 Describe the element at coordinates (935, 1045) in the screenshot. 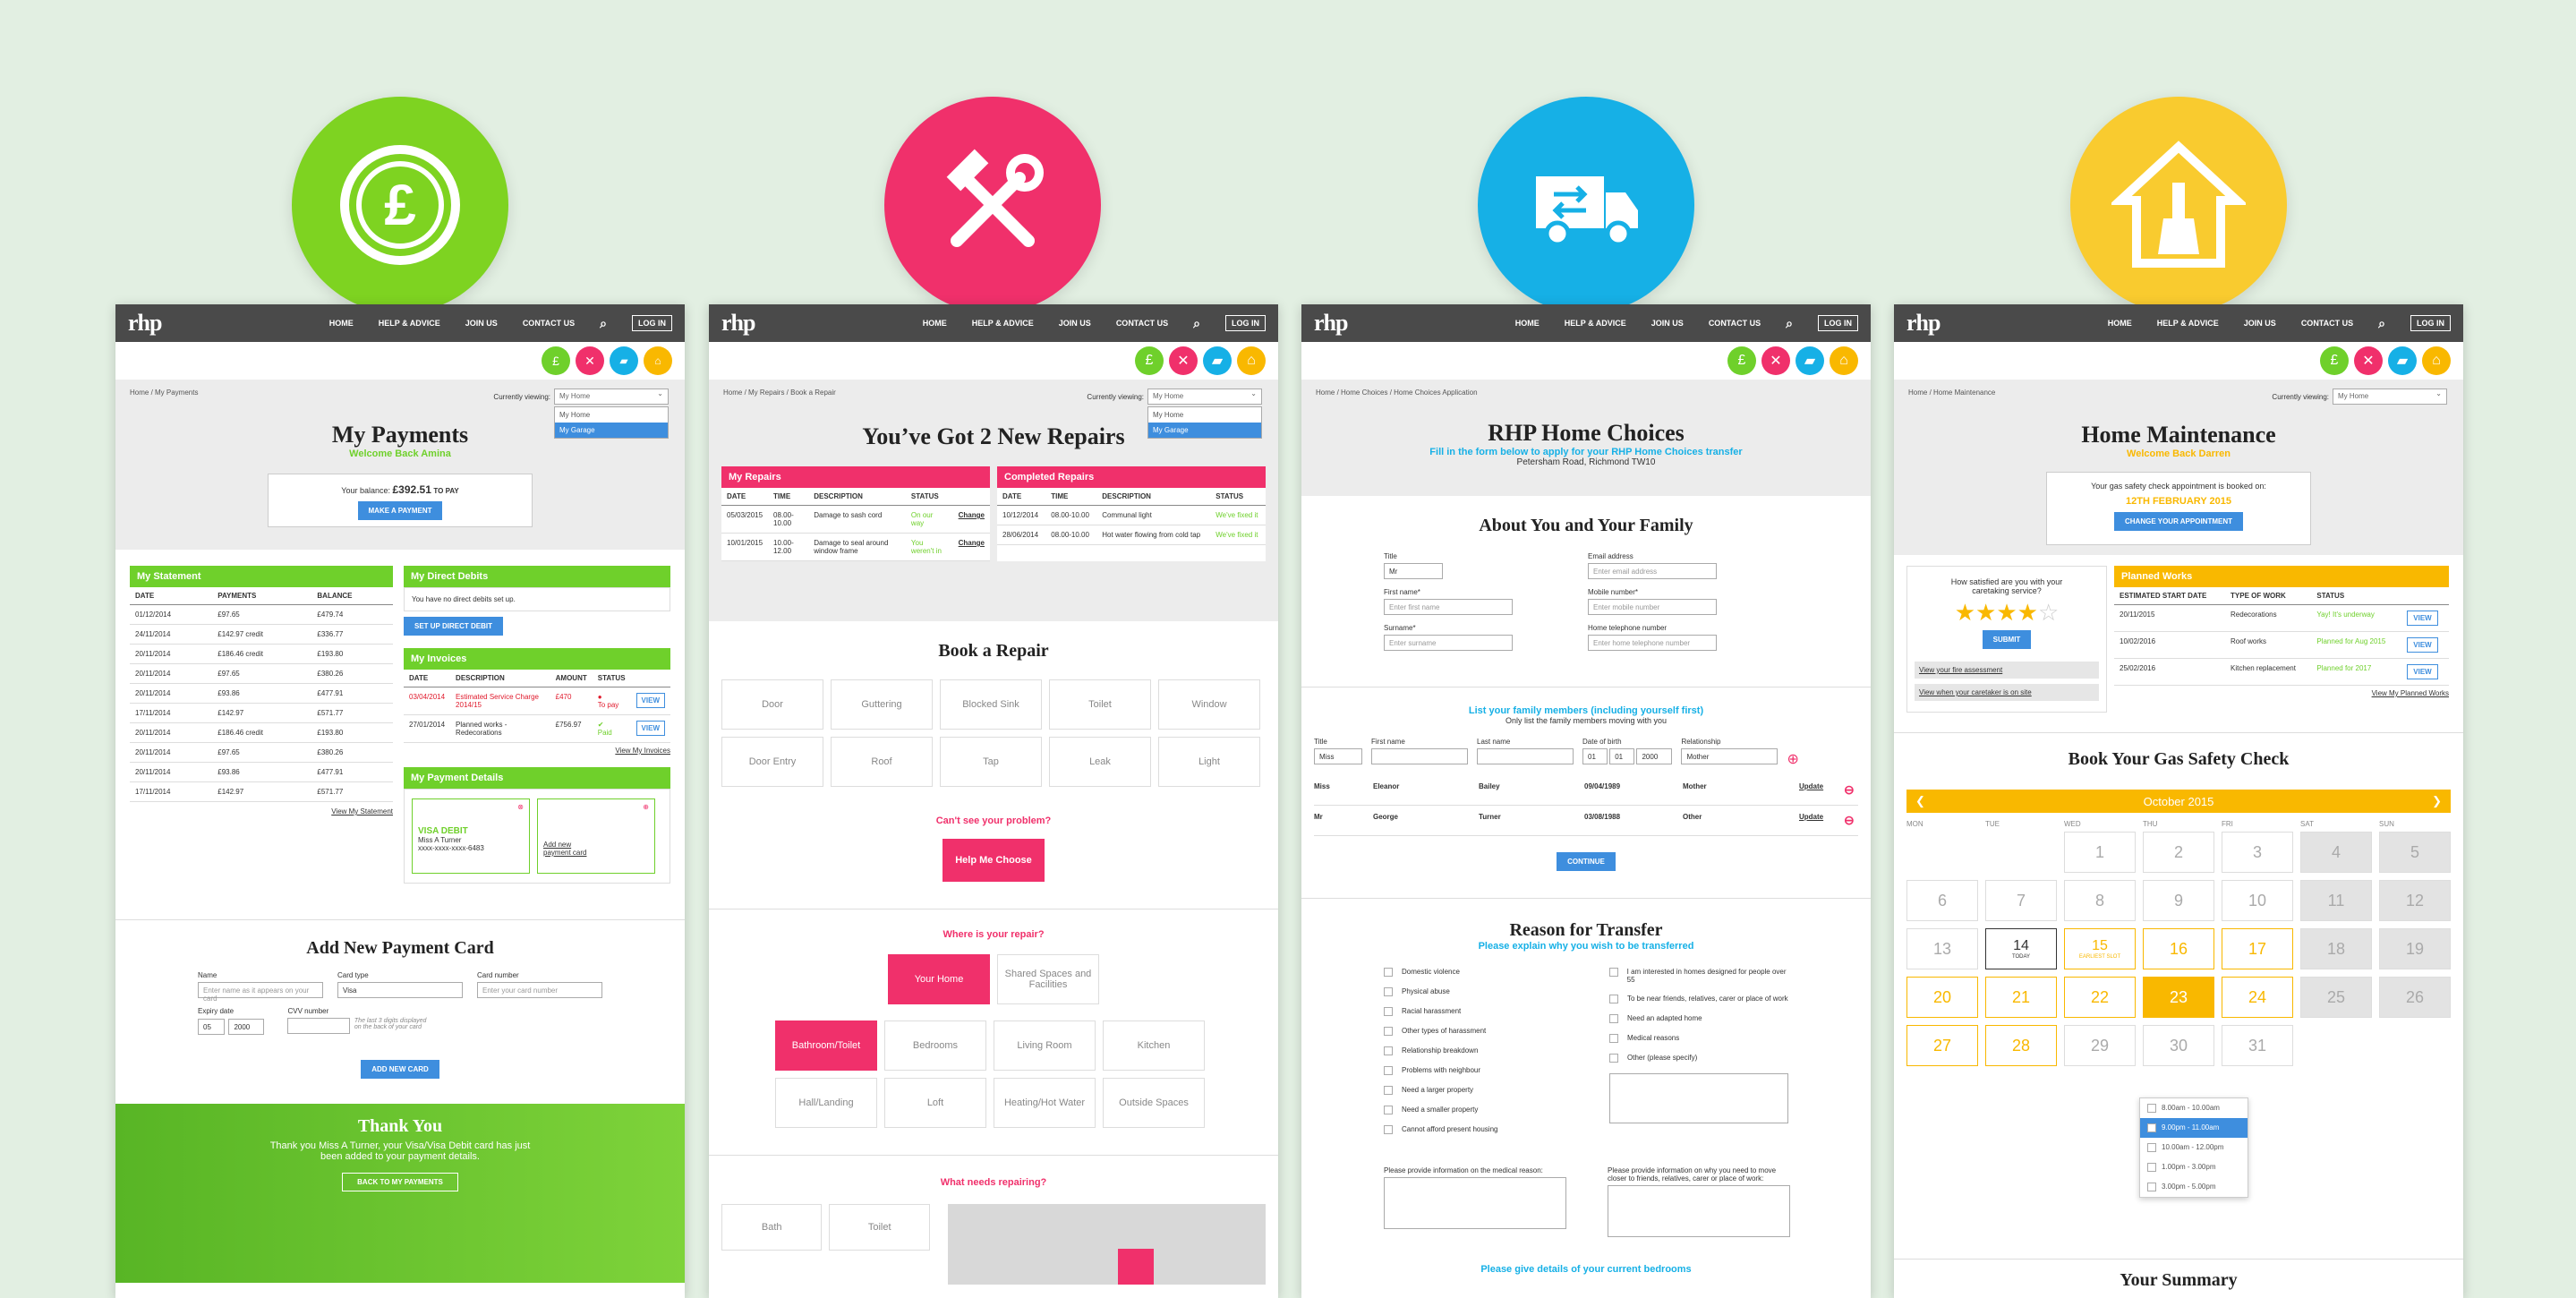

I see `room-tile: Bedrooms` at that location.